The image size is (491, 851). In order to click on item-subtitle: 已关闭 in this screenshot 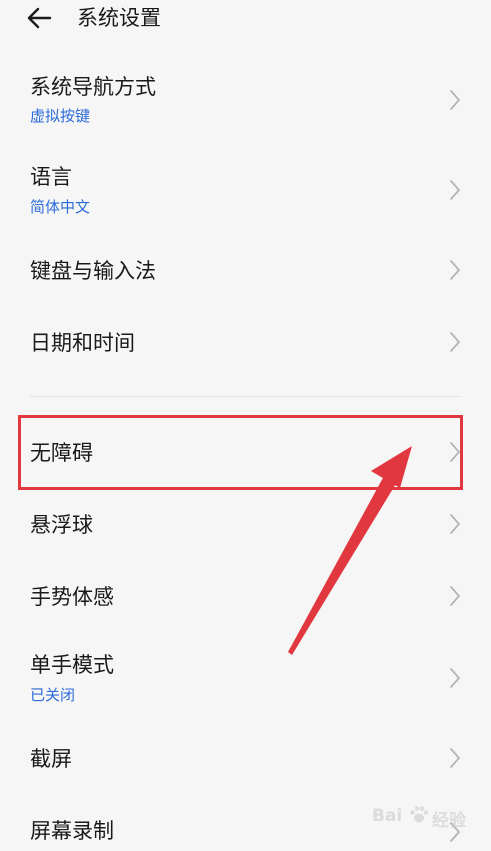, I will do `click(53, 695)`.